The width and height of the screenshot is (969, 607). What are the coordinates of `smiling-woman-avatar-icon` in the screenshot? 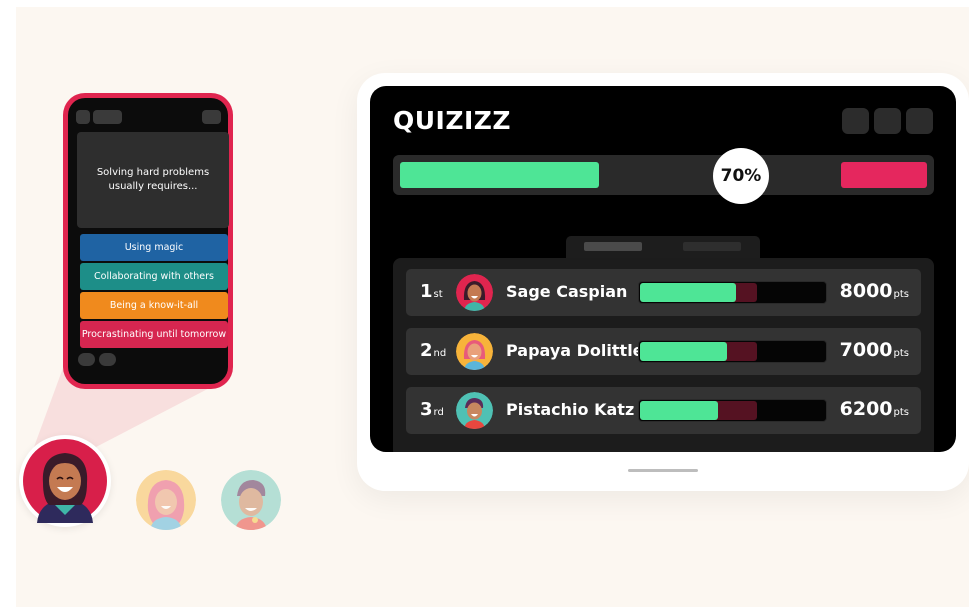 It's located at (65, 481).